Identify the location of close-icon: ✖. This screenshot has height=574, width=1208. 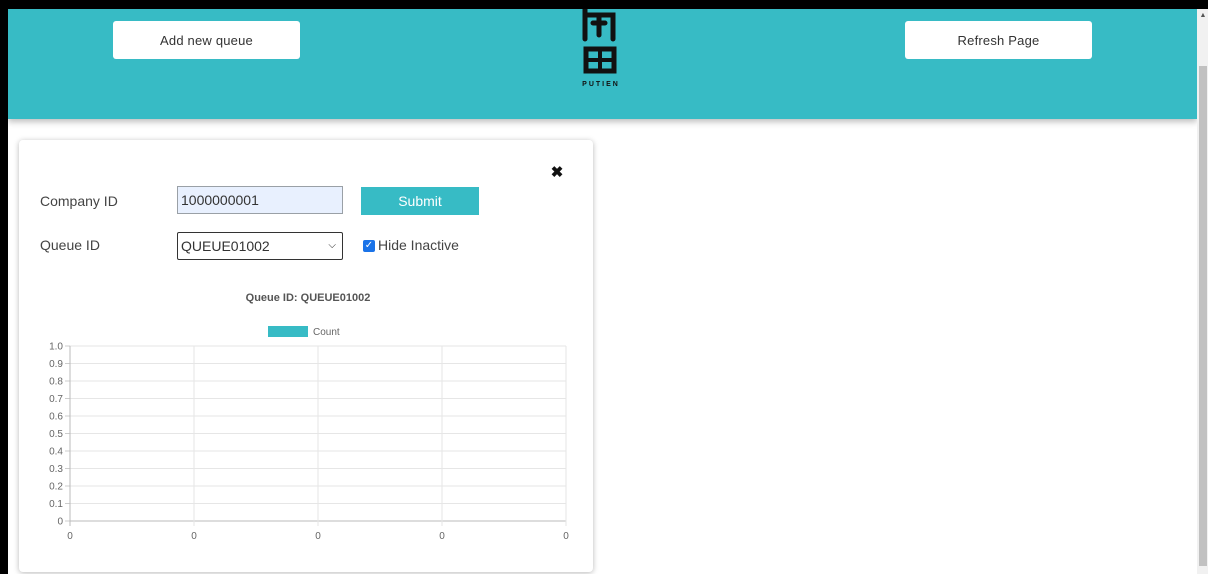
(557, 173).